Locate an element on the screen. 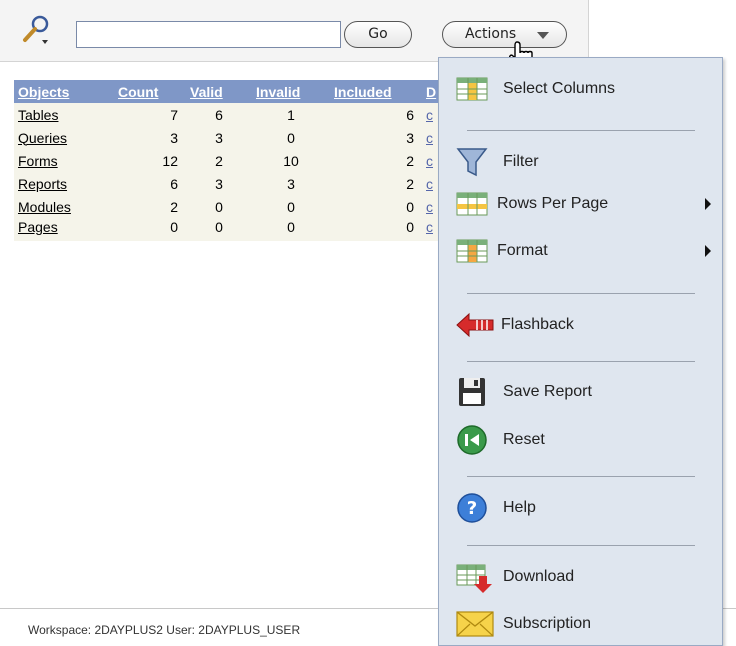 The width and height of the screenshot is (736, 646). chevron-down-icon is located at coordinates (543, 35).